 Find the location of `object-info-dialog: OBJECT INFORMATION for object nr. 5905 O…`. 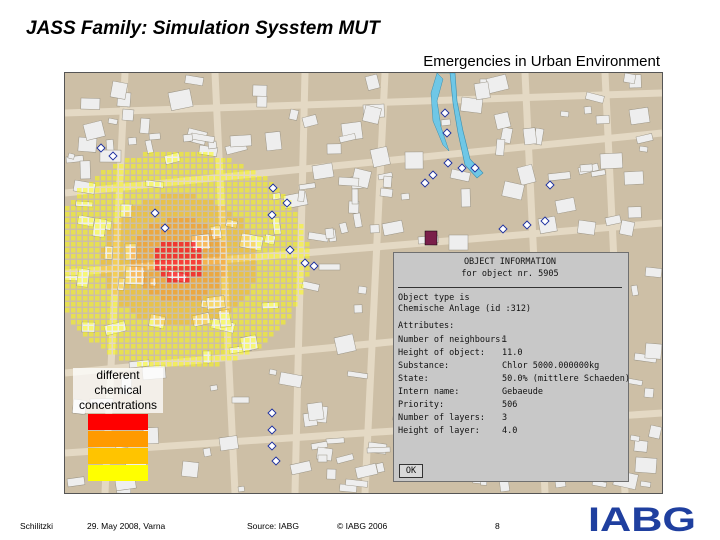

object-info-dialog: OBJECT INFORMATION for object nr. 5905 O… is located at coordinates (511, 367).